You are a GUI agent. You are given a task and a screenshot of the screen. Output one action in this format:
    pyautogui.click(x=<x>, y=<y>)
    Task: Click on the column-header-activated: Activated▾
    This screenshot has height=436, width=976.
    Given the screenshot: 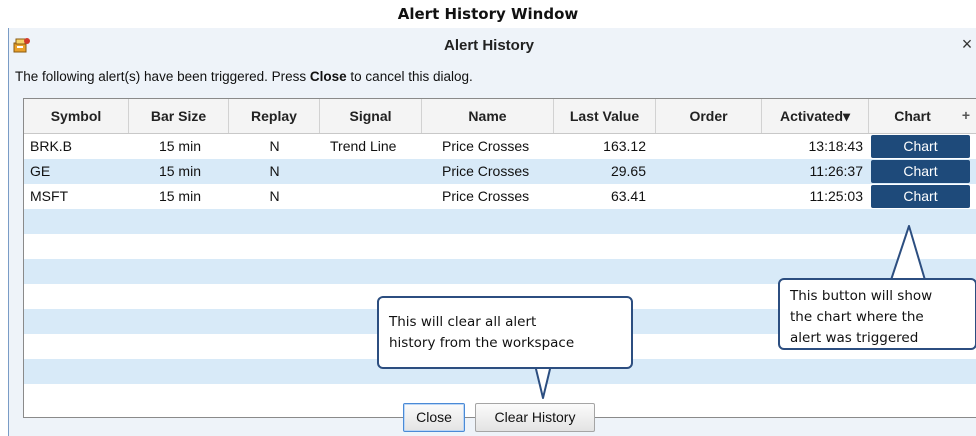 What is the action you would take?
    pyautogui.click(x=815, y=116)
    